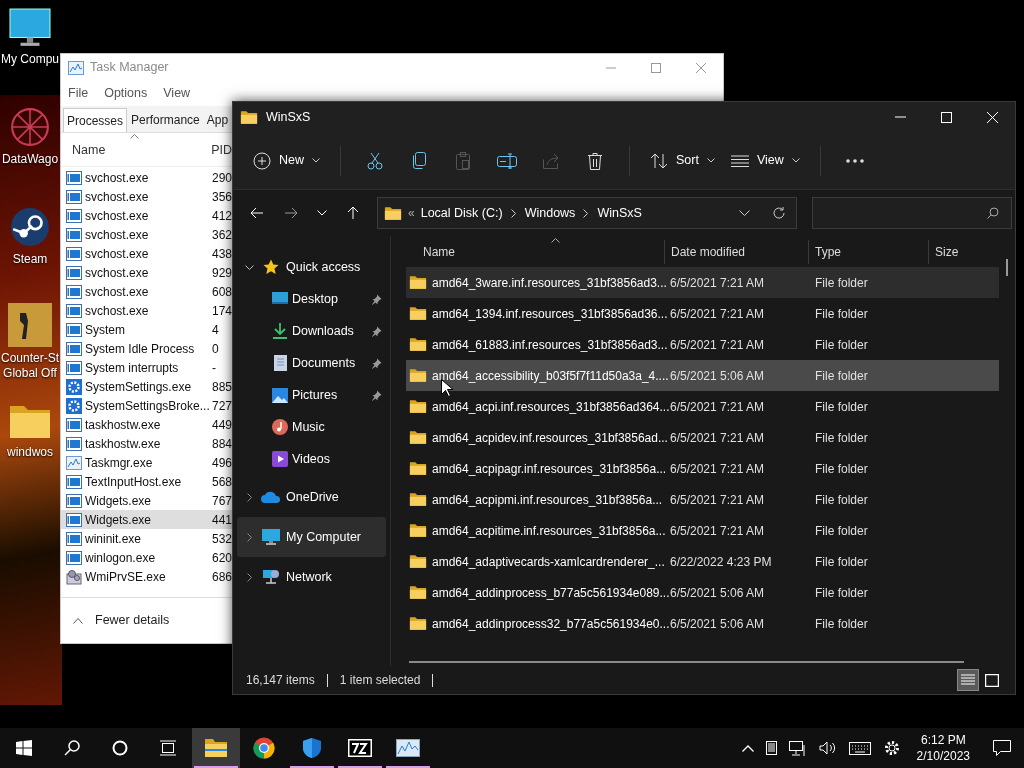 The width and height of the screenshot is (1024, 768). Describe the element at coordinates (221, 577) in the screenshot. I see `process-pid: 686` at that location.